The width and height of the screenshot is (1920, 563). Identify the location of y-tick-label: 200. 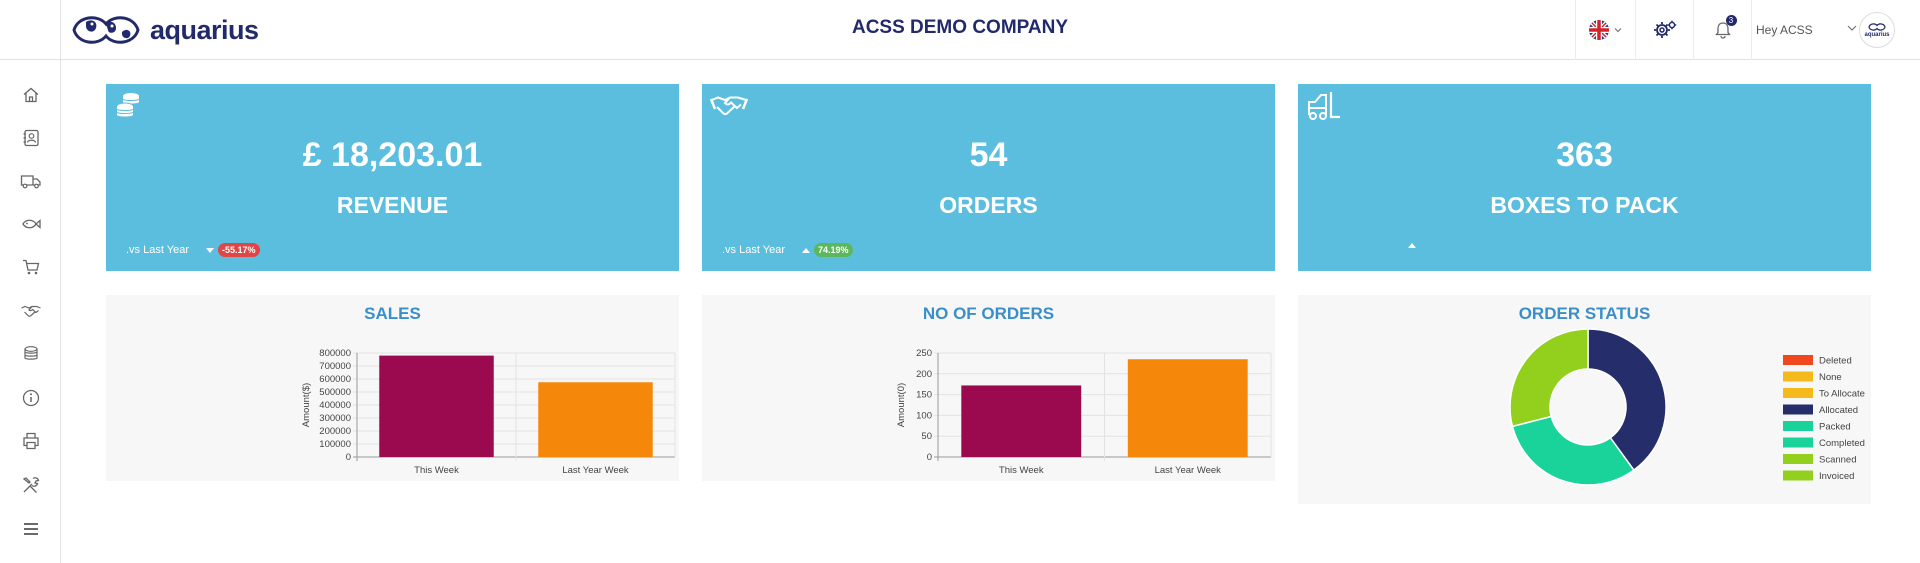
(924, 374).